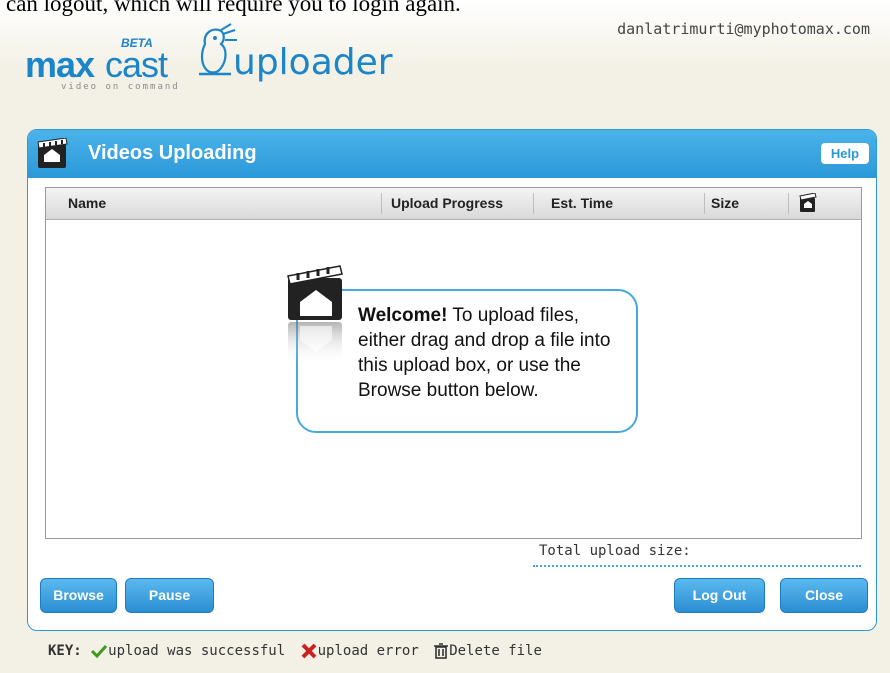  What do you see at coordinates (719, 595) in the screenshot?
I see `logout-button: Log Out` at bounding box center [719, 595].